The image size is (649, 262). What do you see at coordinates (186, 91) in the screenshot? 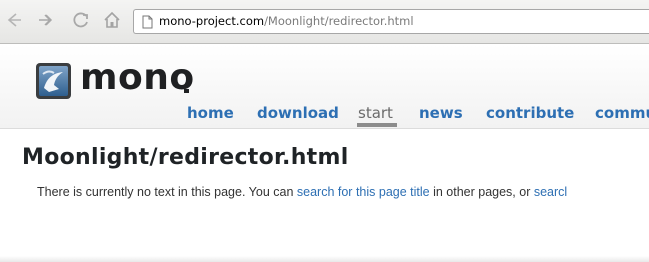
I see `logo-dot` at bounding box center [186, 91].